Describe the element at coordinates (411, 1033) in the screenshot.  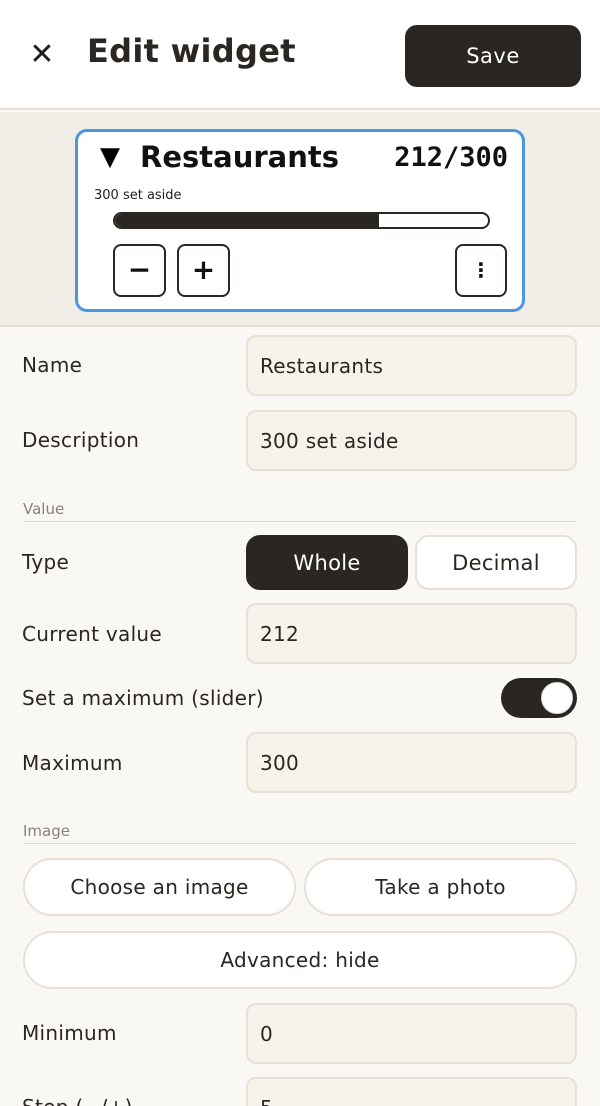
I see `minimum-field` at that location.